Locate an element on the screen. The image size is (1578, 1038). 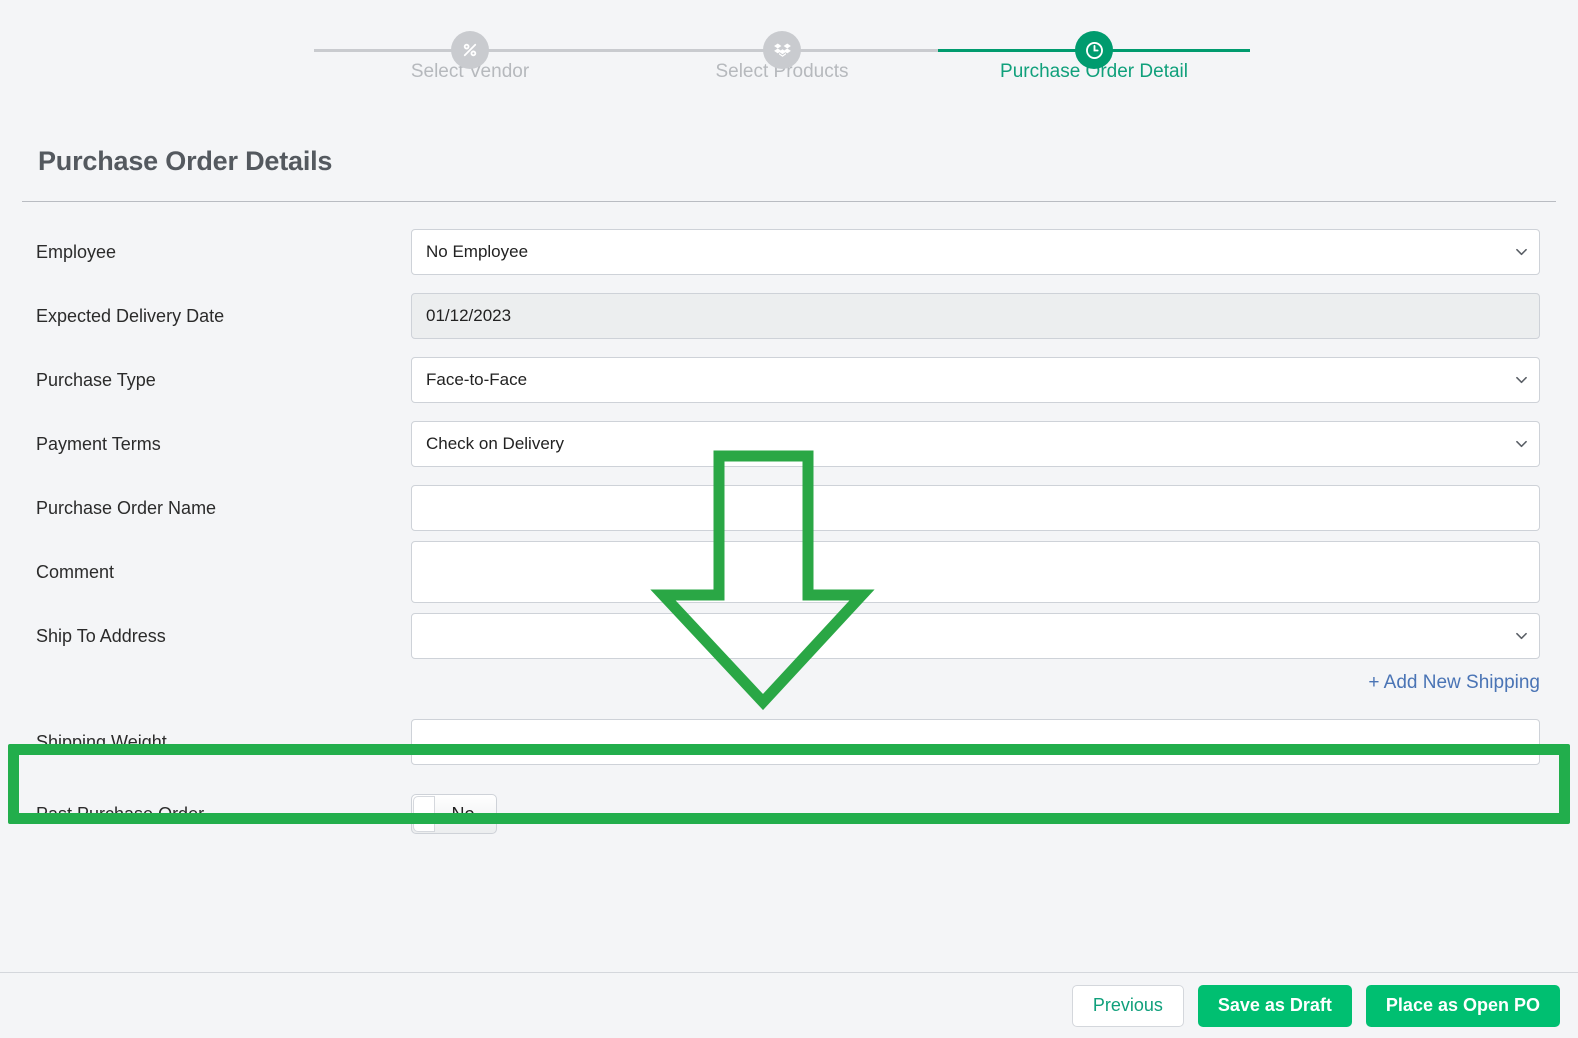
step-select-vendor: Select Vendor is located at coordinates (470, 56).